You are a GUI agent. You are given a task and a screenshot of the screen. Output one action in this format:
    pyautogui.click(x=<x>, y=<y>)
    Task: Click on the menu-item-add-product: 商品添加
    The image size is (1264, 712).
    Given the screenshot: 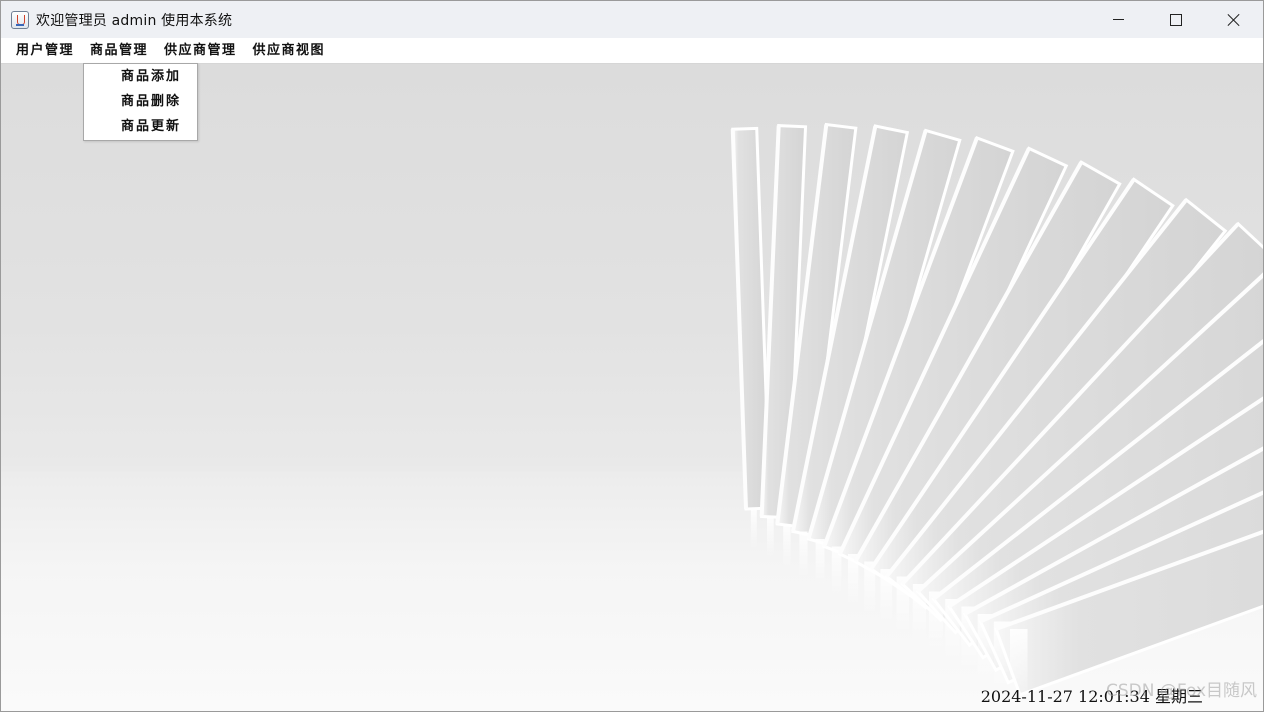 What is the action you would take?
    pyautogui.click(x=140, y=77)
    